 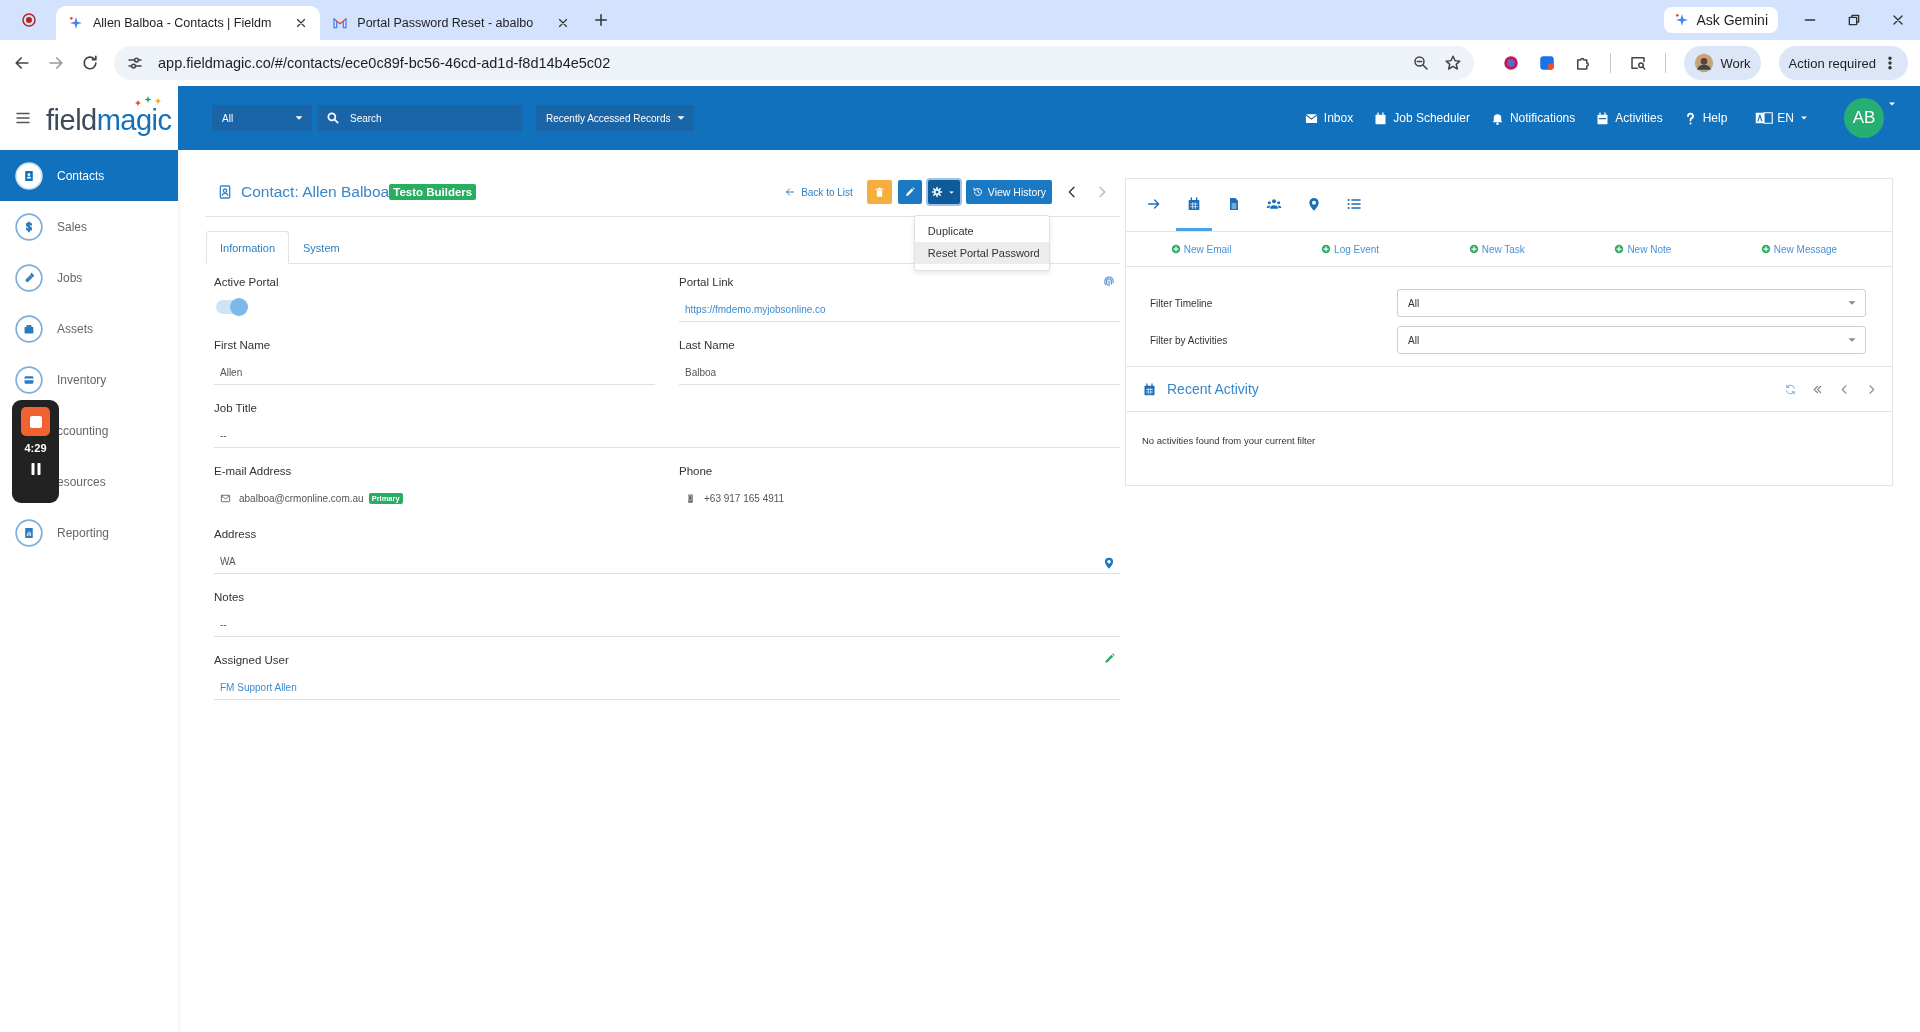 What do you see at coordinates (229, 597) in the screenshot?
I see `field-label: Notes` at bounding box center [229, 597].